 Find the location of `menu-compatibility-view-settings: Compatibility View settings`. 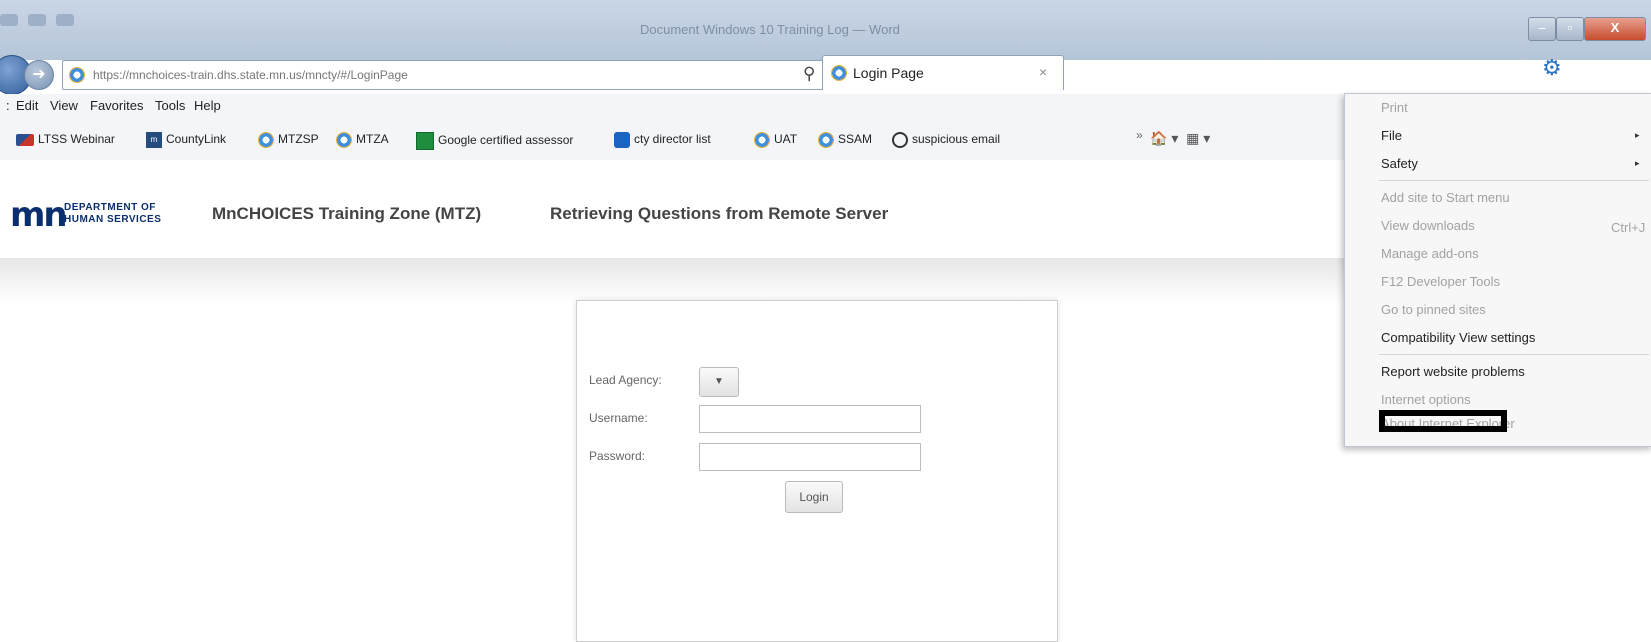

menu-compatibility-view-settings: Compatibility View settings is located at coordinates (1458, 337).